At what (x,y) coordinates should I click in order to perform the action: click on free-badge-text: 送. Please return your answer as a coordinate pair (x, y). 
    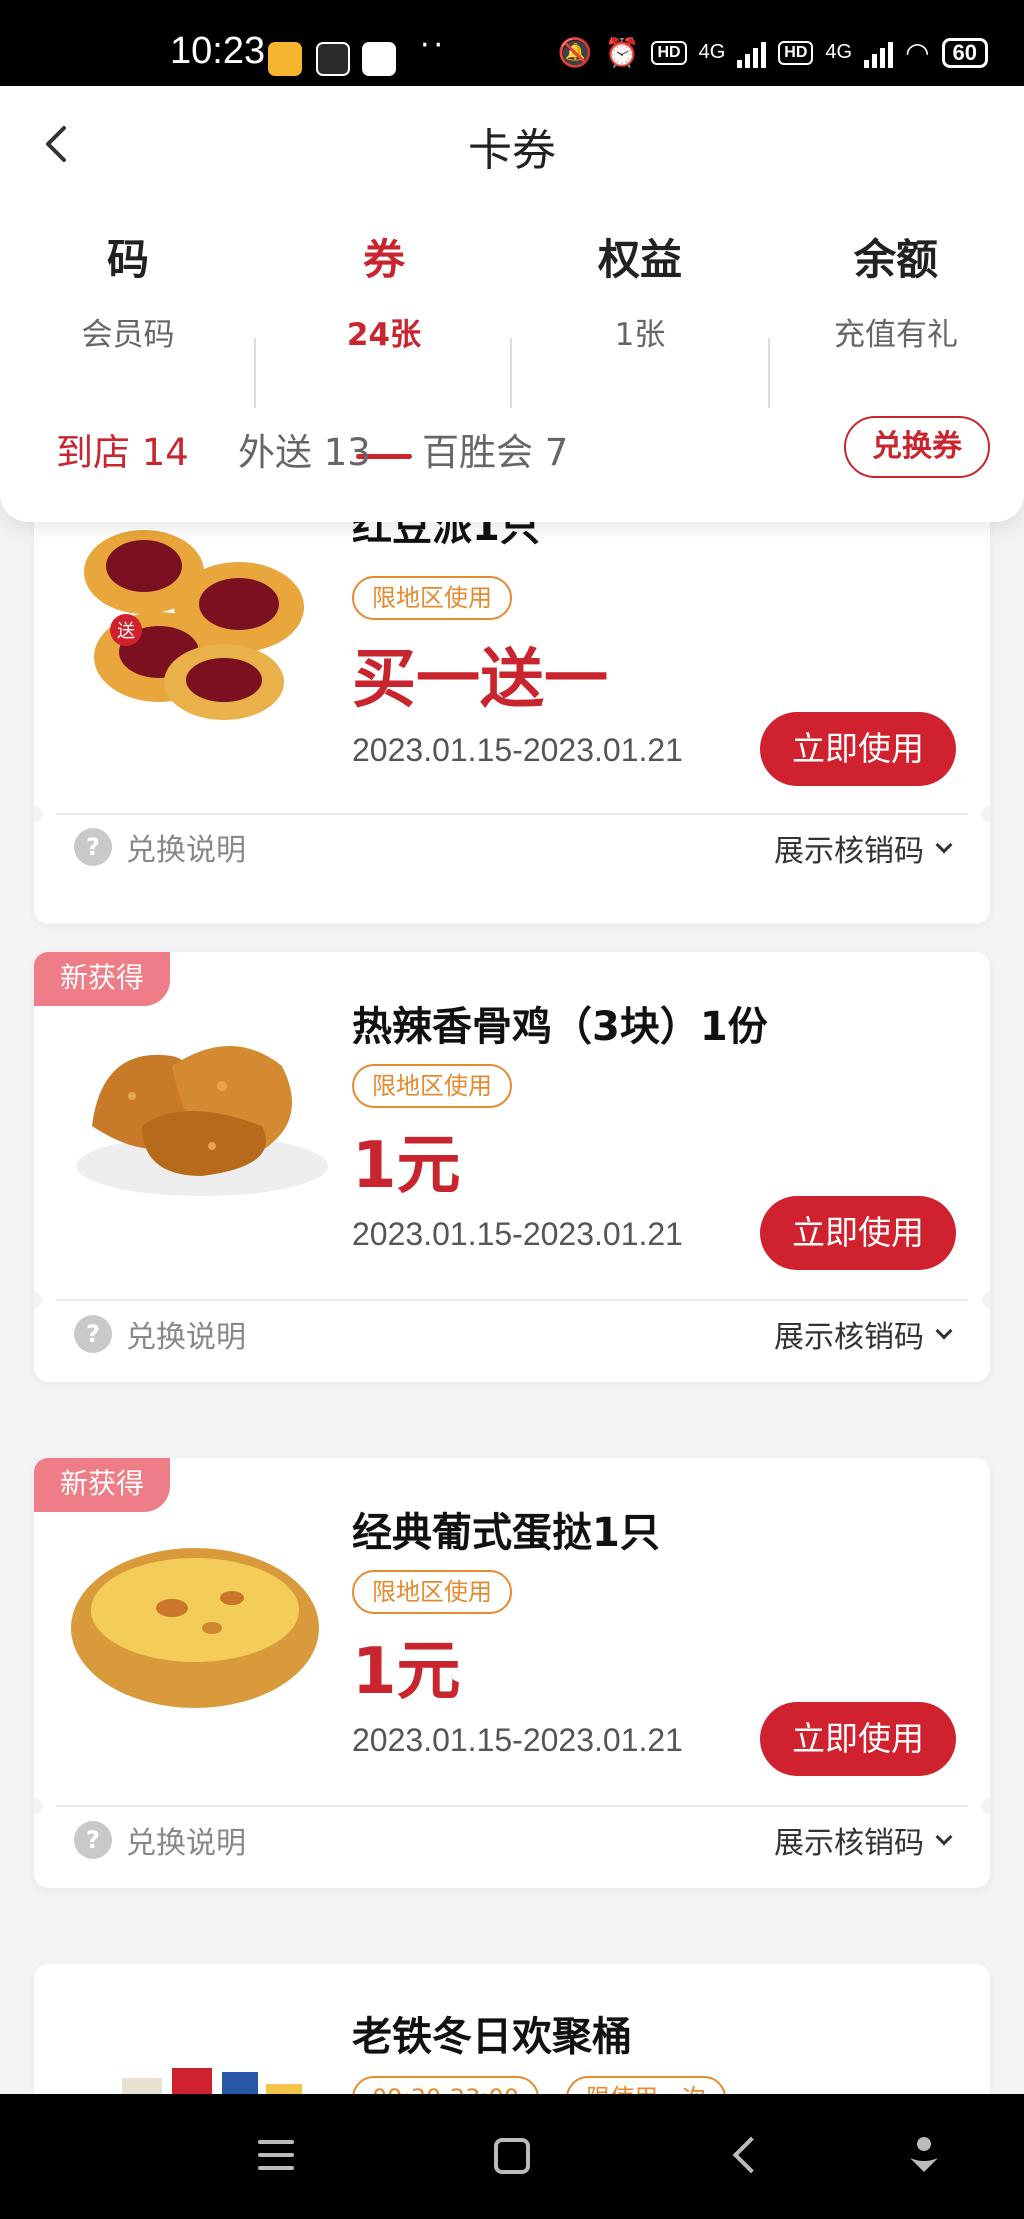
    Looking at the image, I should click on (126, 631).